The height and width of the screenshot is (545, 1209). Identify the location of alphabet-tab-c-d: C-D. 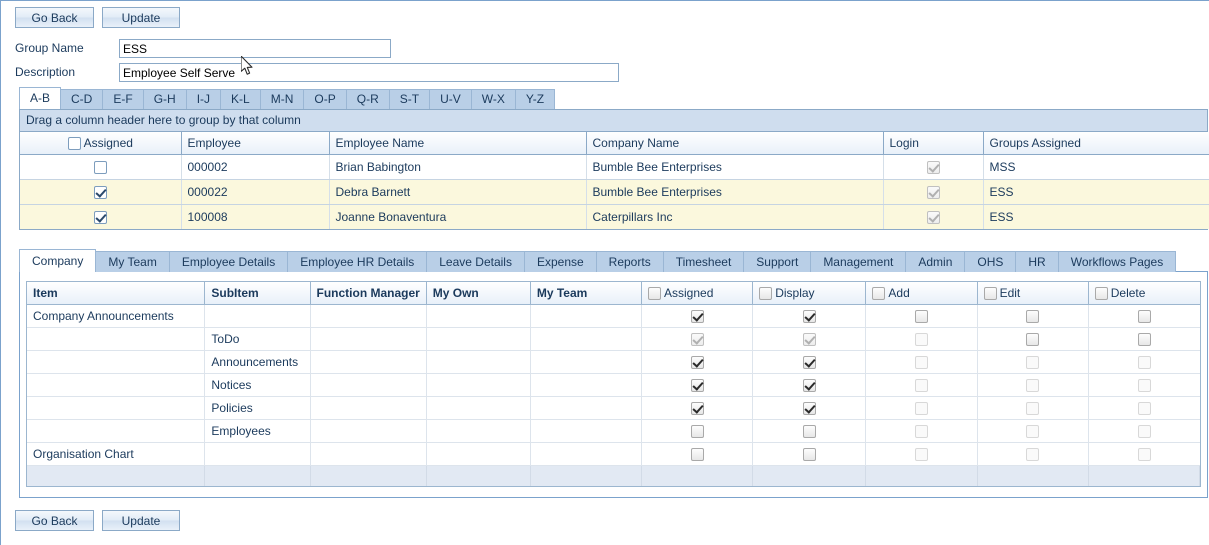
(82, 99).